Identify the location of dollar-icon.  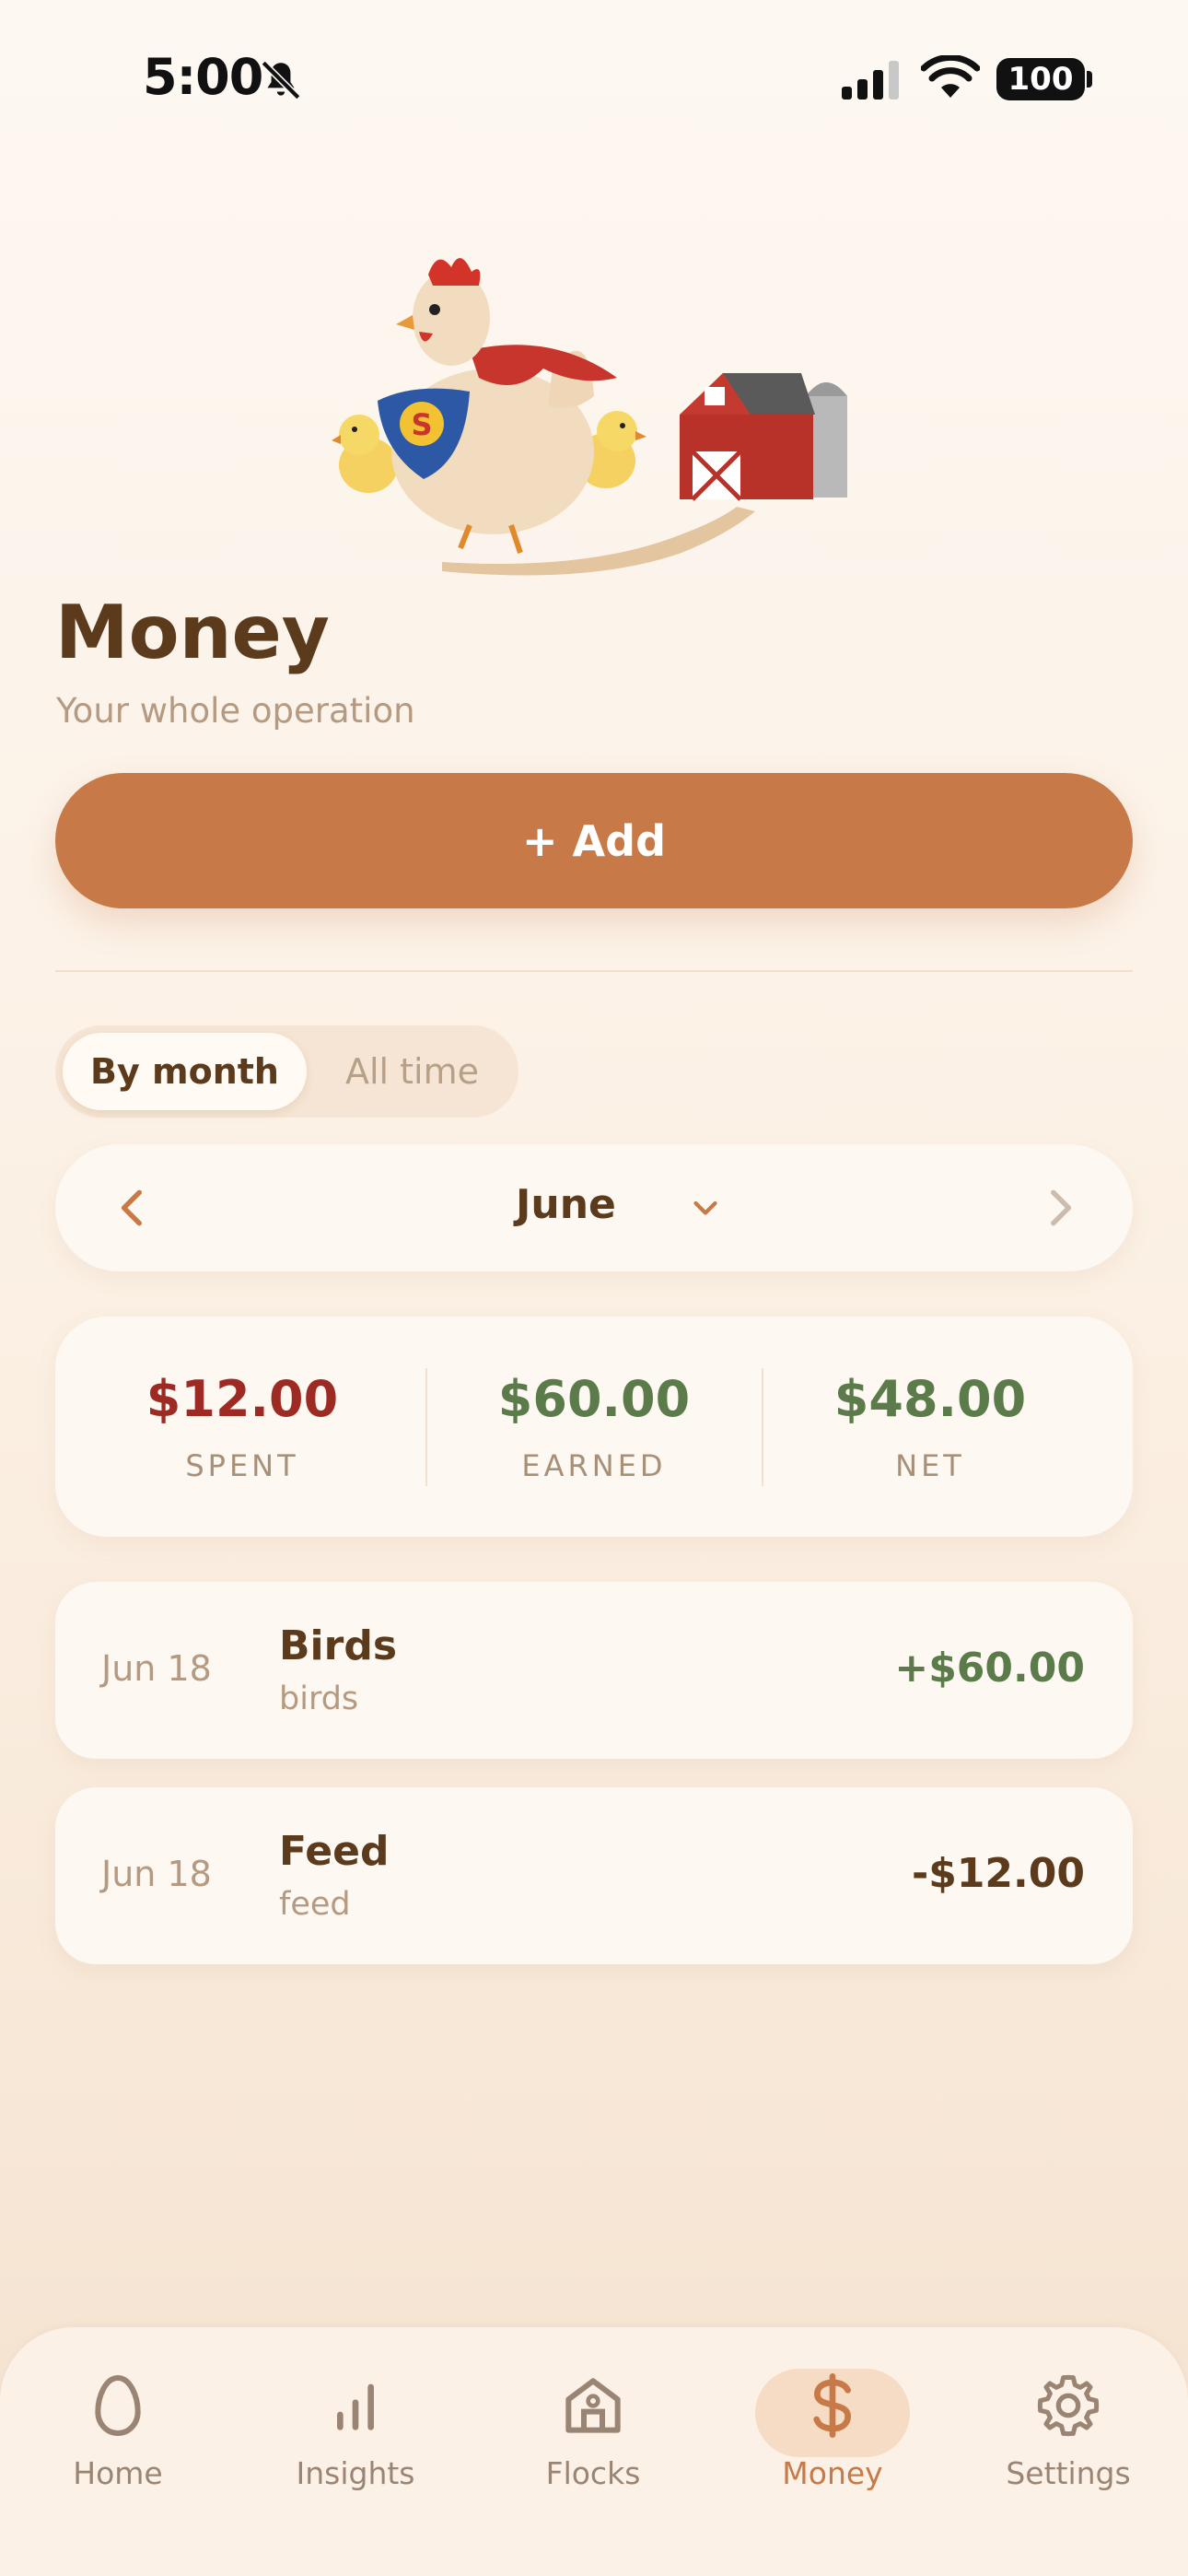
(832, 2405).